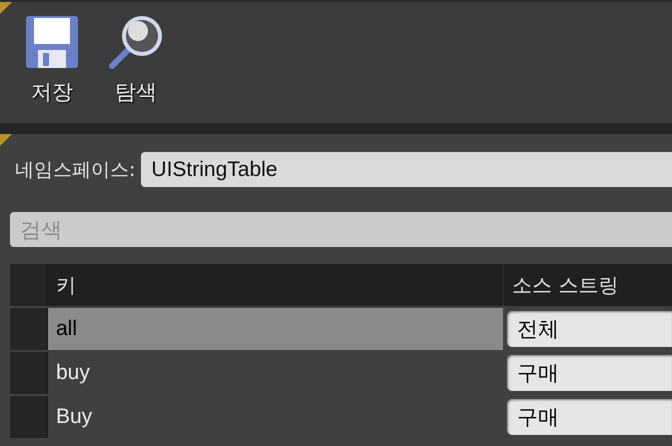 The height and width of the screenshot is (446, 672). What do you see at coordinates (75, 170) in the screenshot?
I see `namespace-label: 네임스페이스:` at bounding box center [75, 170].